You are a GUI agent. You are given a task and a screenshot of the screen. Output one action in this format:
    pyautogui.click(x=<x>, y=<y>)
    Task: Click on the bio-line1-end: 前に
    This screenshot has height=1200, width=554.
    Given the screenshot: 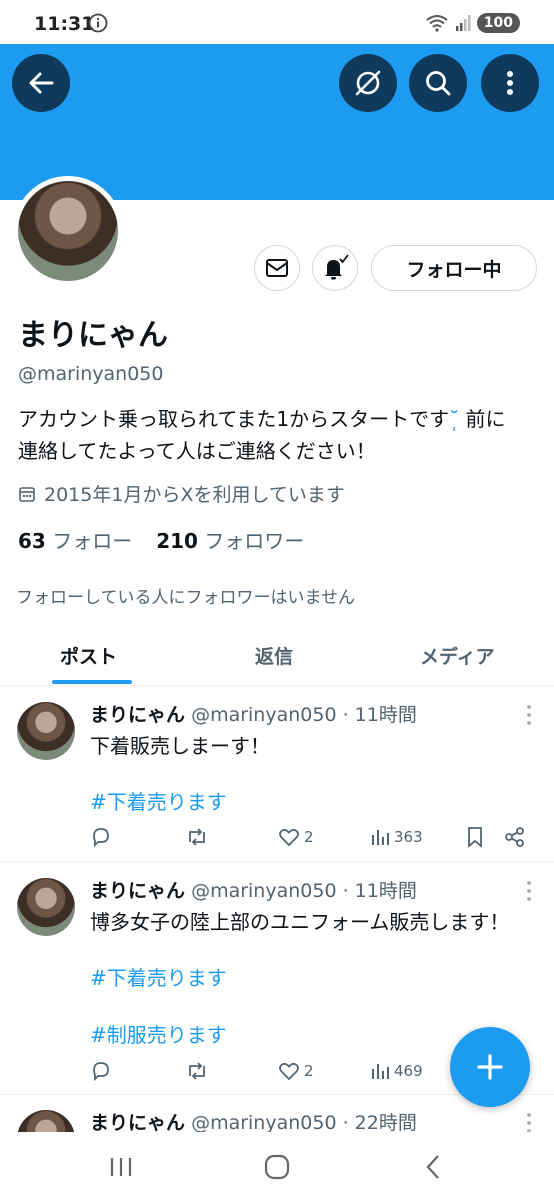 What is the action you would take?
    pyautogui.click(x=482, y=419)
    